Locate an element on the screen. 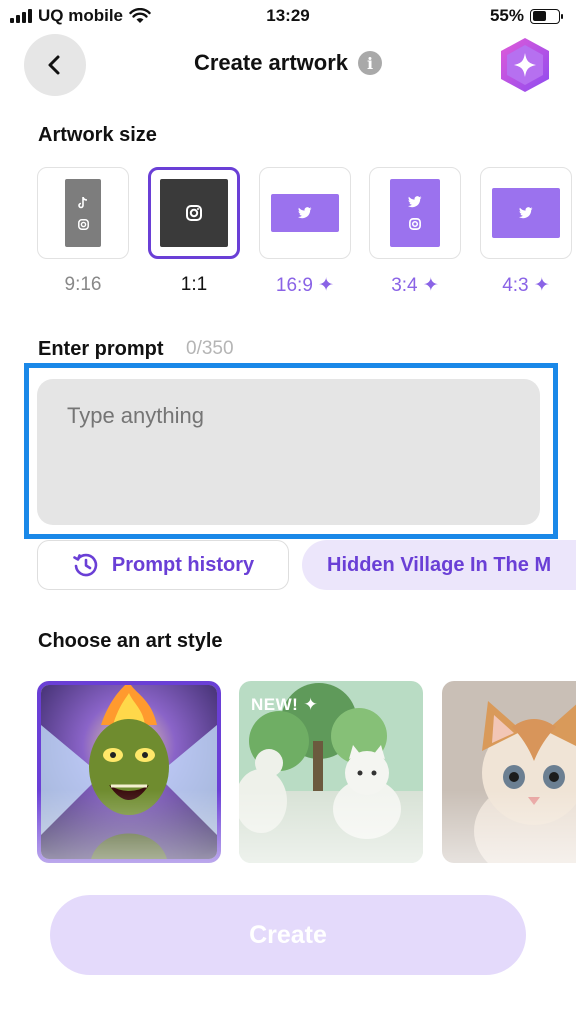 The image size is (576, 1024). create-button: Create is located at coordinates (288, 935).